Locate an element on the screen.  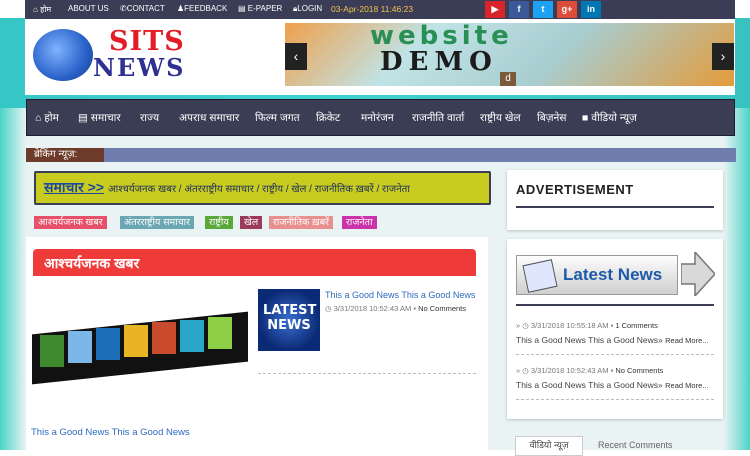
nav-film: फिल्म जगत is located at coordinates (277, 118).